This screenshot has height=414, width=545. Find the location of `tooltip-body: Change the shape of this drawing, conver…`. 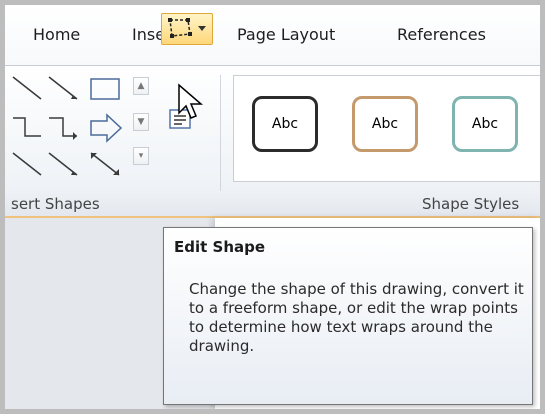

tooltip-body: Change the shape of this drawing, conver… is located at coordinates (356, 317).